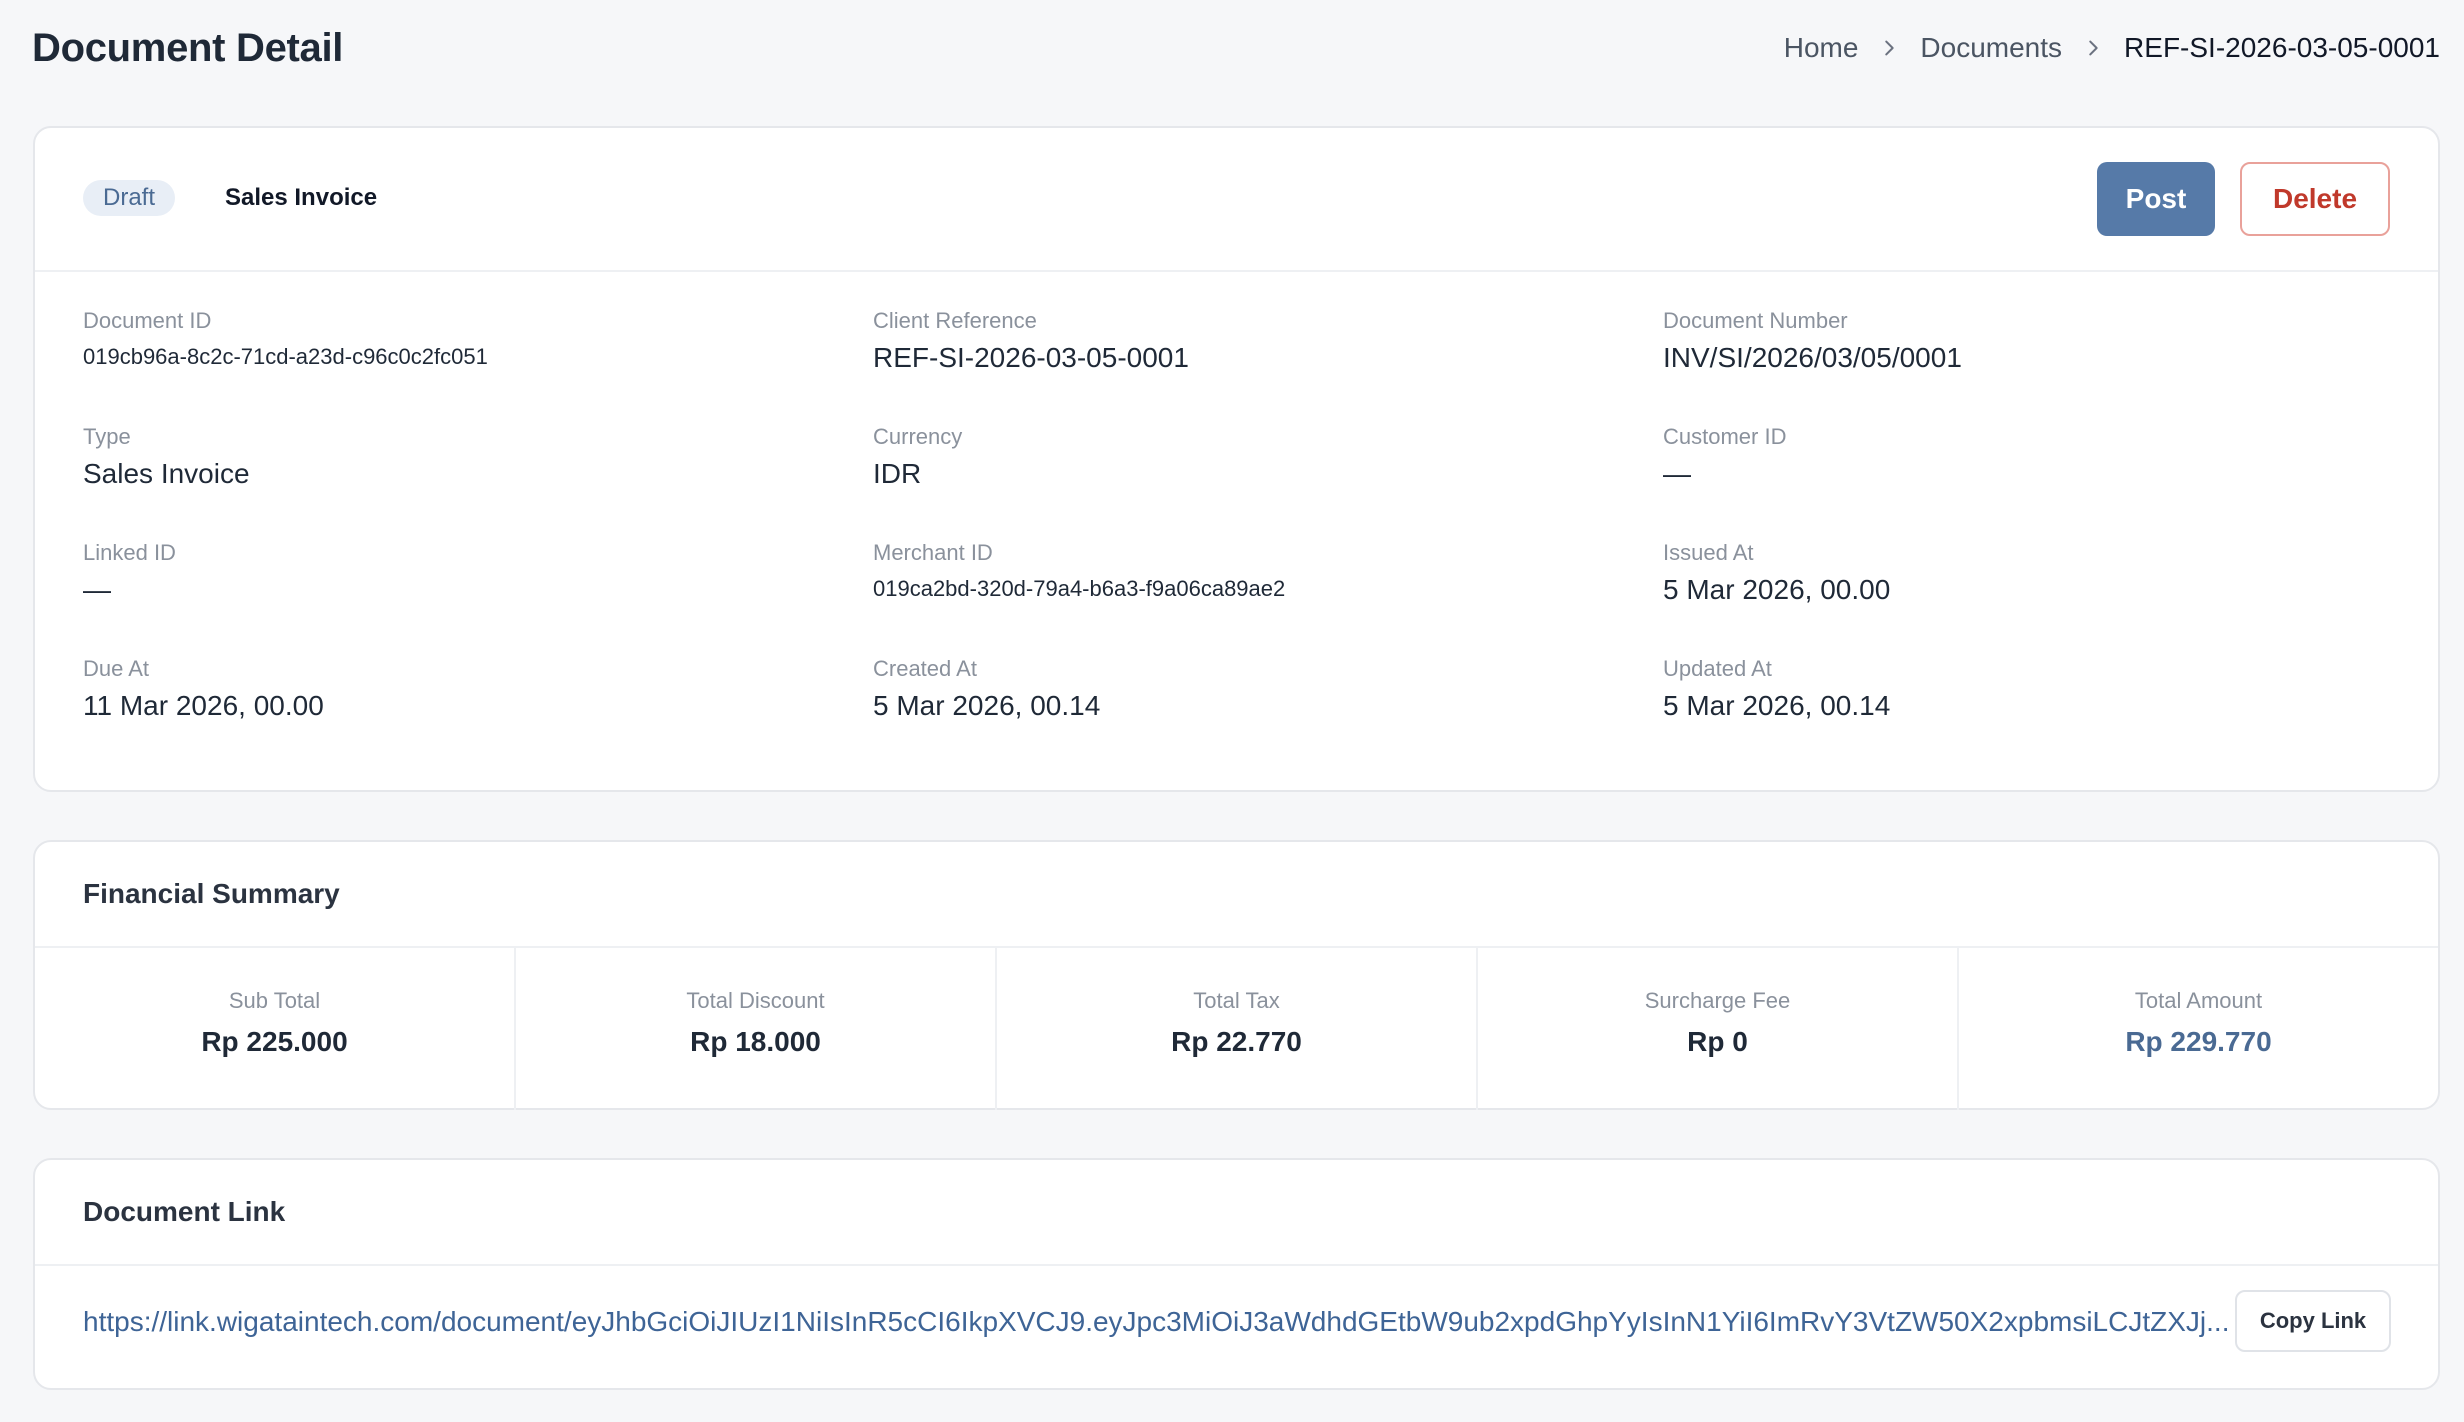  What do you see at coordinates (274, 1000) in the screenshot?
I see `summary-label: Sub Total` at bounding box center [274, 1000].